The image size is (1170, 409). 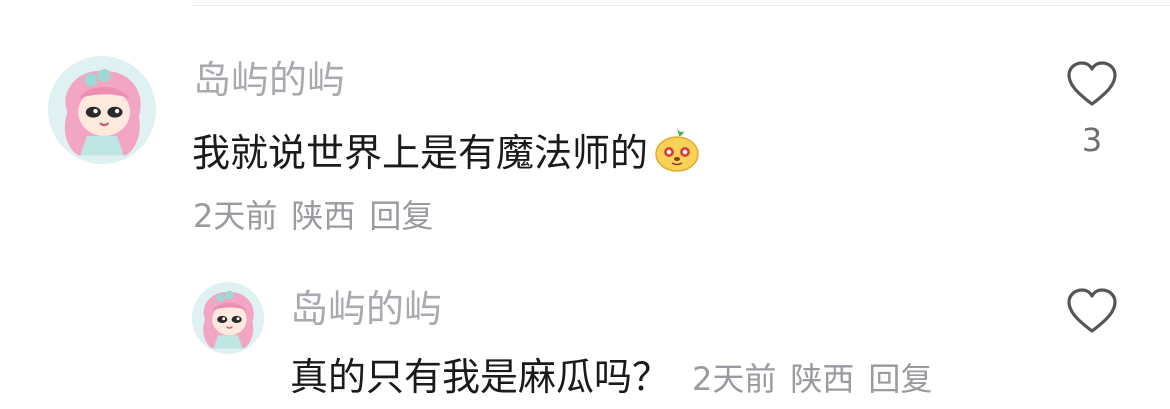 I want to click on like-button: 3, so click(x=1092, y=109).